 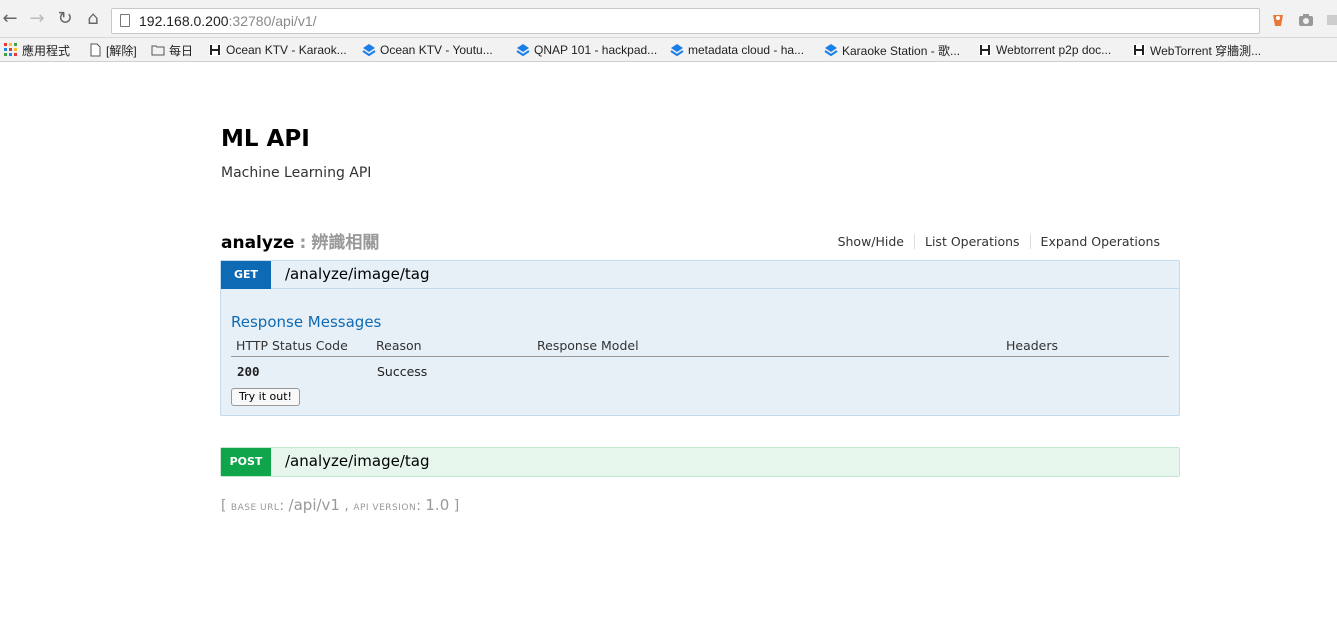 What do you see at coordinates (306, 322) in the screenshot?
I see `response-messages-title: Response Messages` at bounding box center [306, 322].